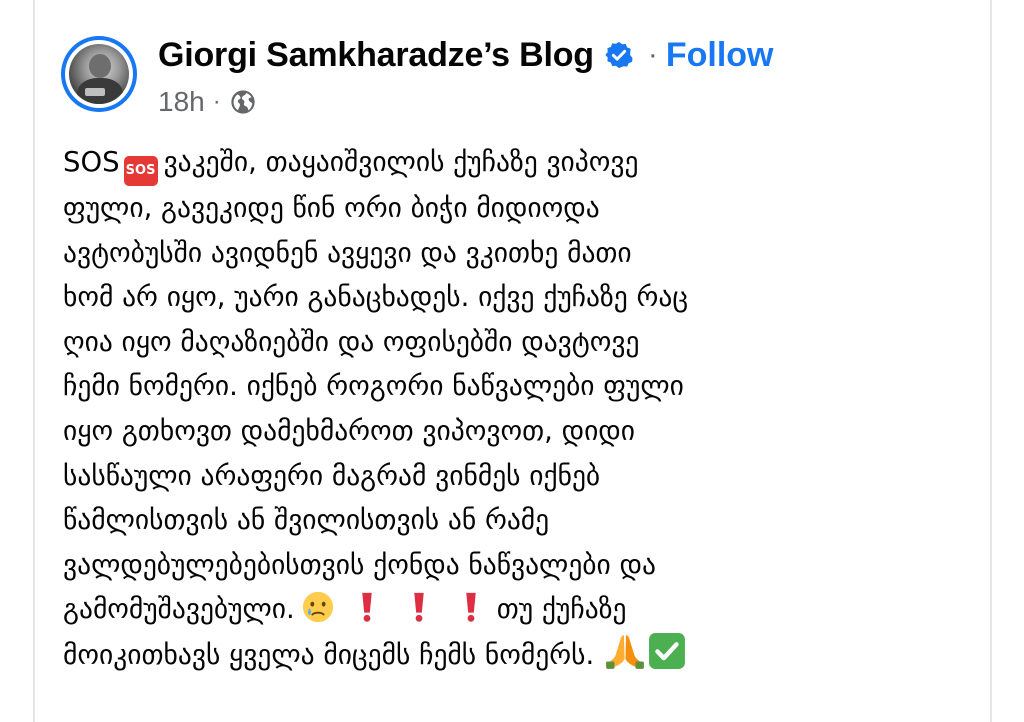 The image size is (1024, 722). What do you see at coordinates (376, 55) in the screenshot?
I see `page-name-link: Giorgi Samkharadze’s Blog` at bounding box center [376, 55].